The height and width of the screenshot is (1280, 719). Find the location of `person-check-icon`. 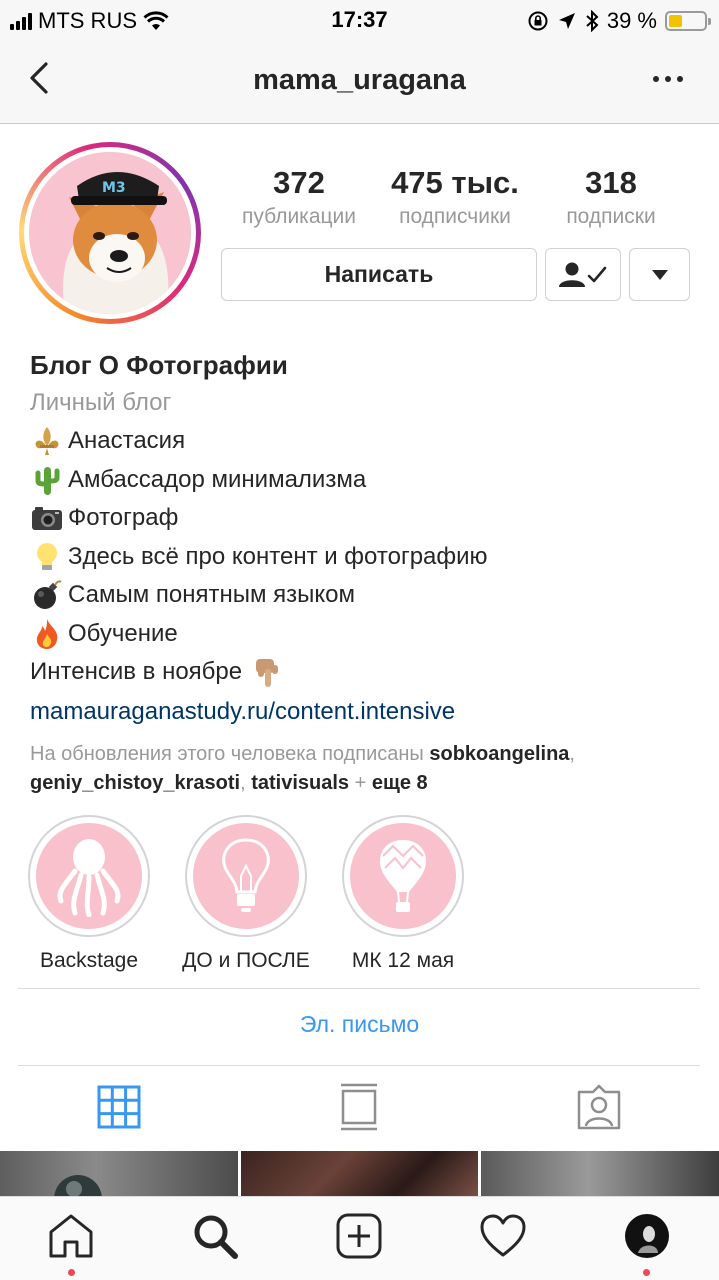

person-check-icon is located at coordinates (583, 274).